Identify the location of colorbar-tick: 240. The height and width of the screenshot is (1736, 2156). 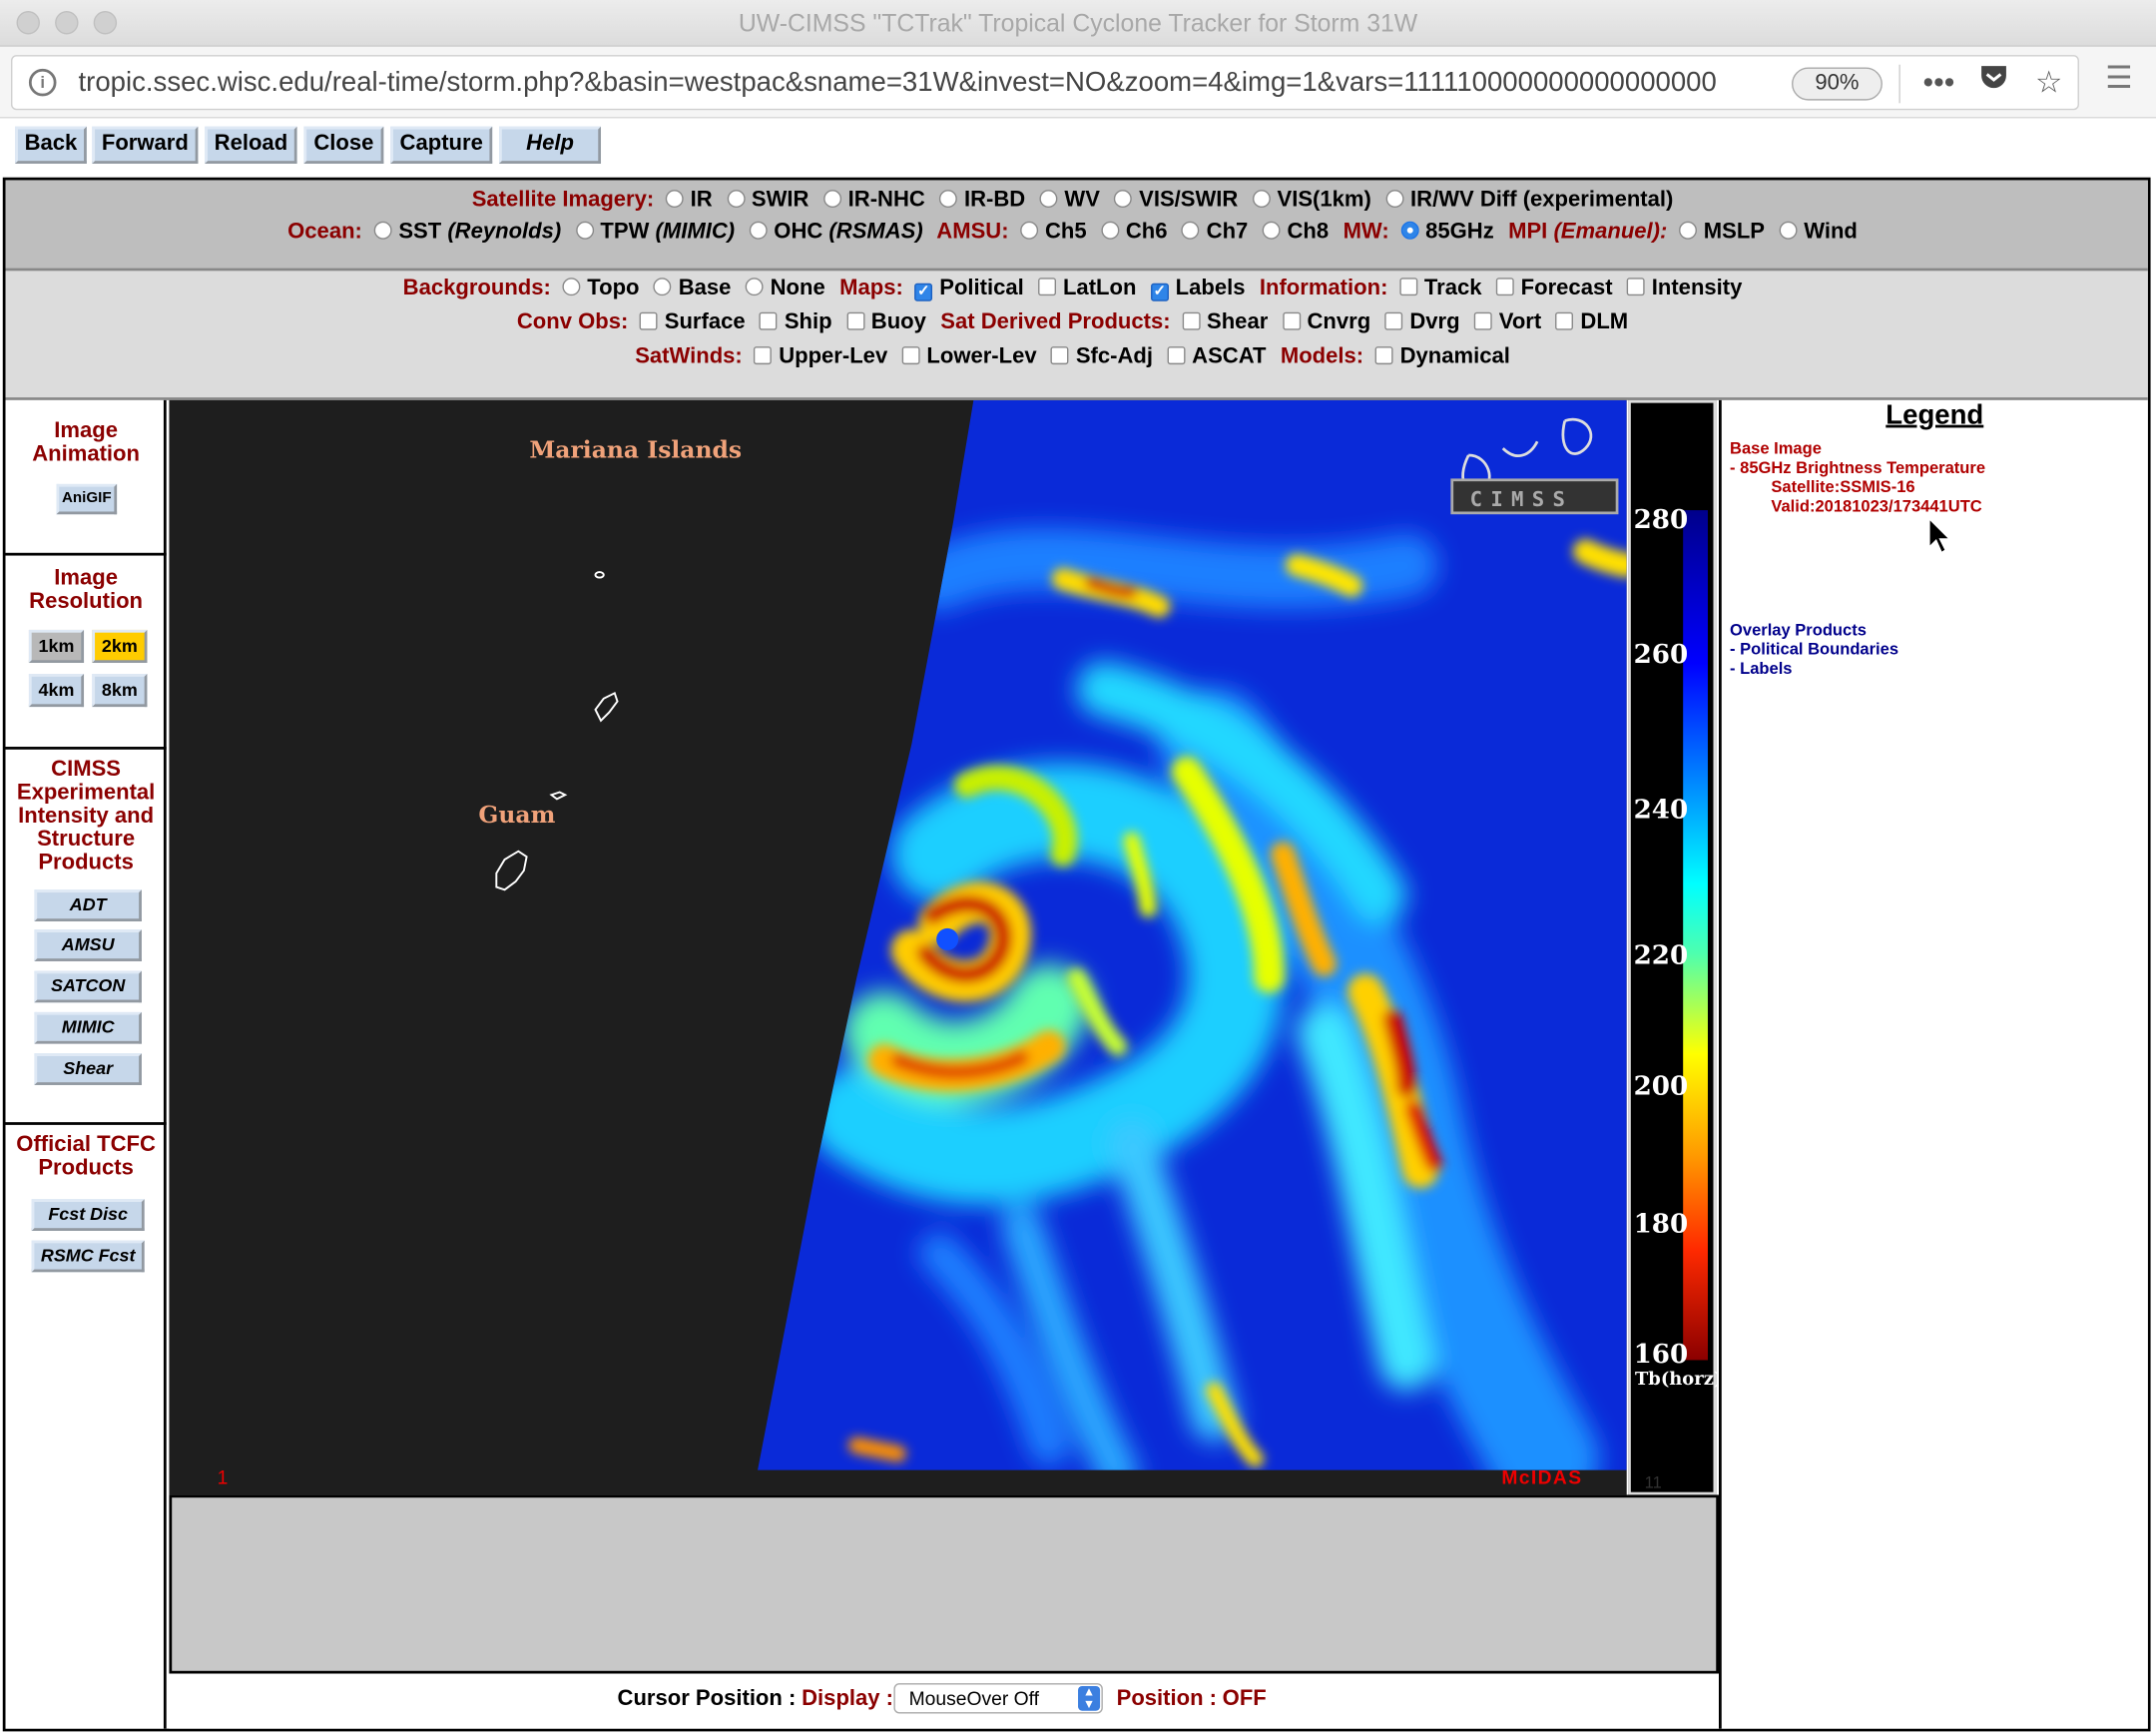
(1661, 810).